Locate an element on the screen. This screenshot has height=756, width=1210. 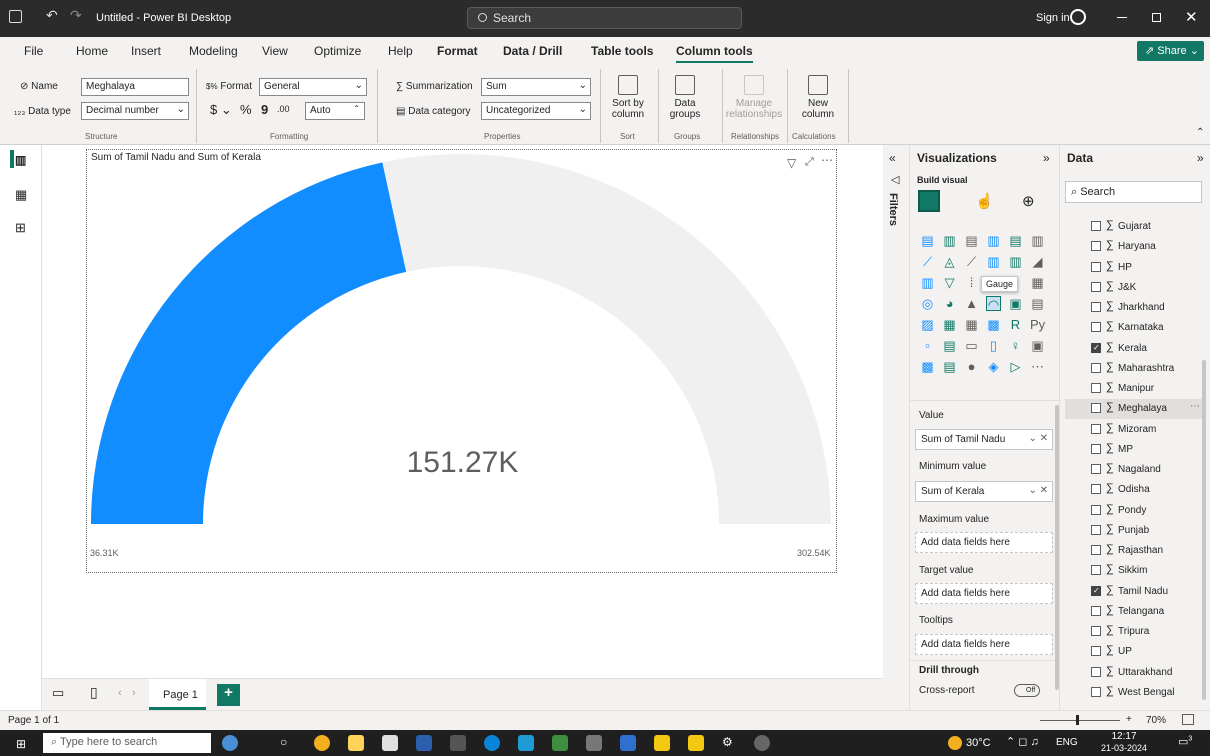
min-well-field: Sum of Kerala ⌄ ✕ is located at coordinates (984, 491).